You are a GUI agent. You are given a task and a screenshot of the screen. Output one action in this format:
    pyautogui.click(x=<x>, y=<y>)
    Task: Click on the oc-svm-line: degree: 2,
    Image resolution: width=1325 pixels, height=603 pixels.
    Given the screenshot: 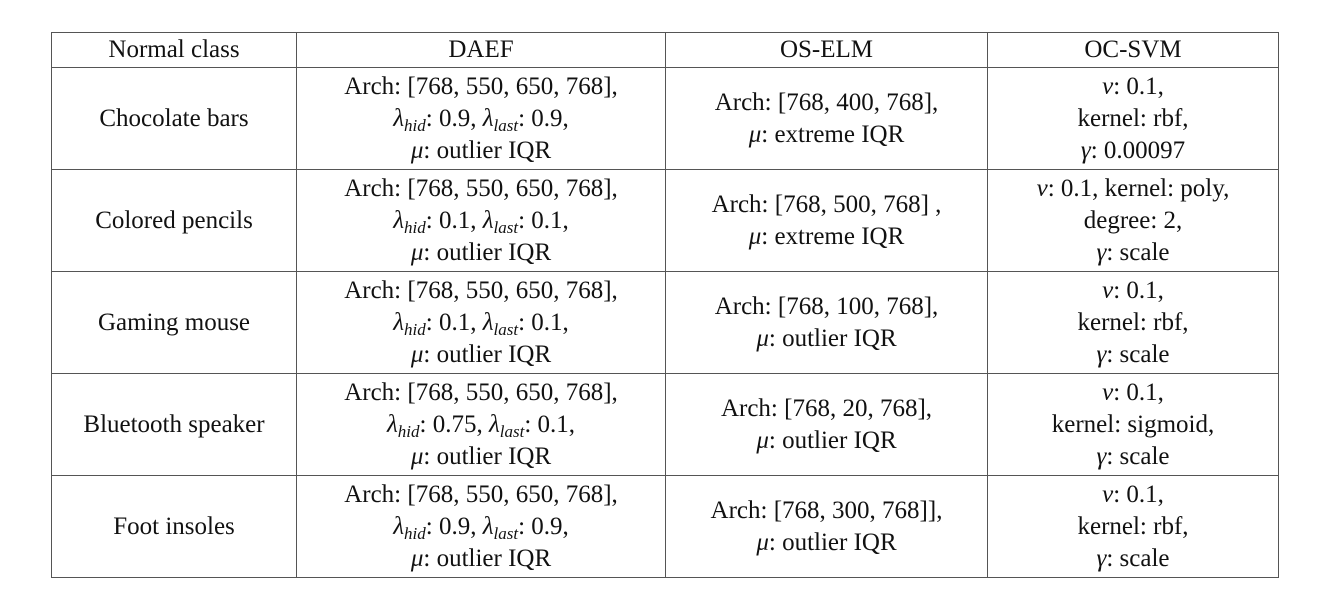 What is the action you would take?
    pyautogui.click(x=1133, y=221)
    